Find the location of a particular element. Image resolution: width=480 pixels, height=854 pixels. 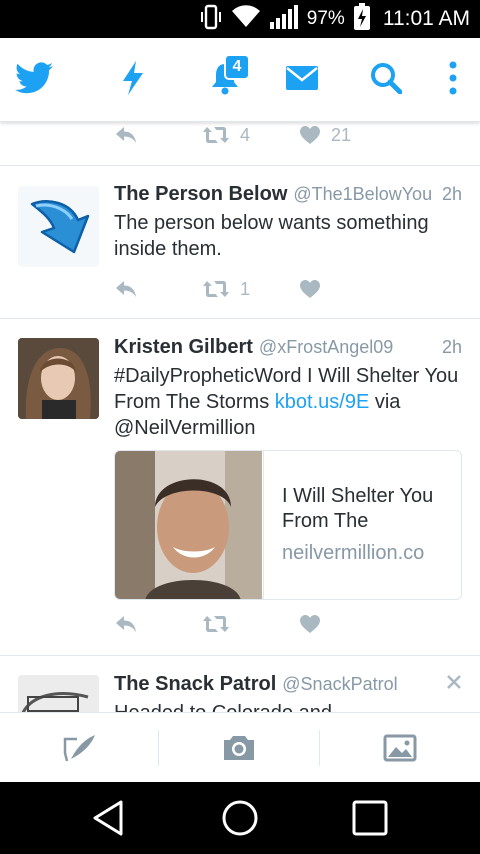

snack-logo-icon is located at coordinates (58, 693).